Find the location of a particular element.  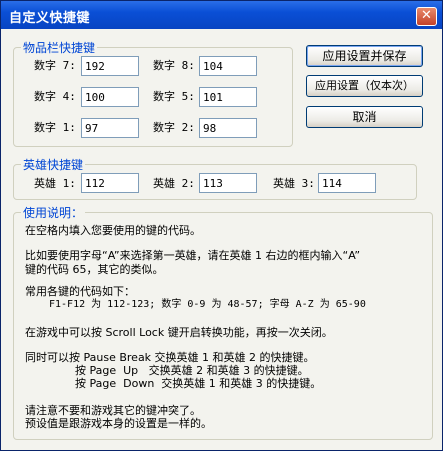

label-num7: 数字 7: is located at coordinates (55, 65).